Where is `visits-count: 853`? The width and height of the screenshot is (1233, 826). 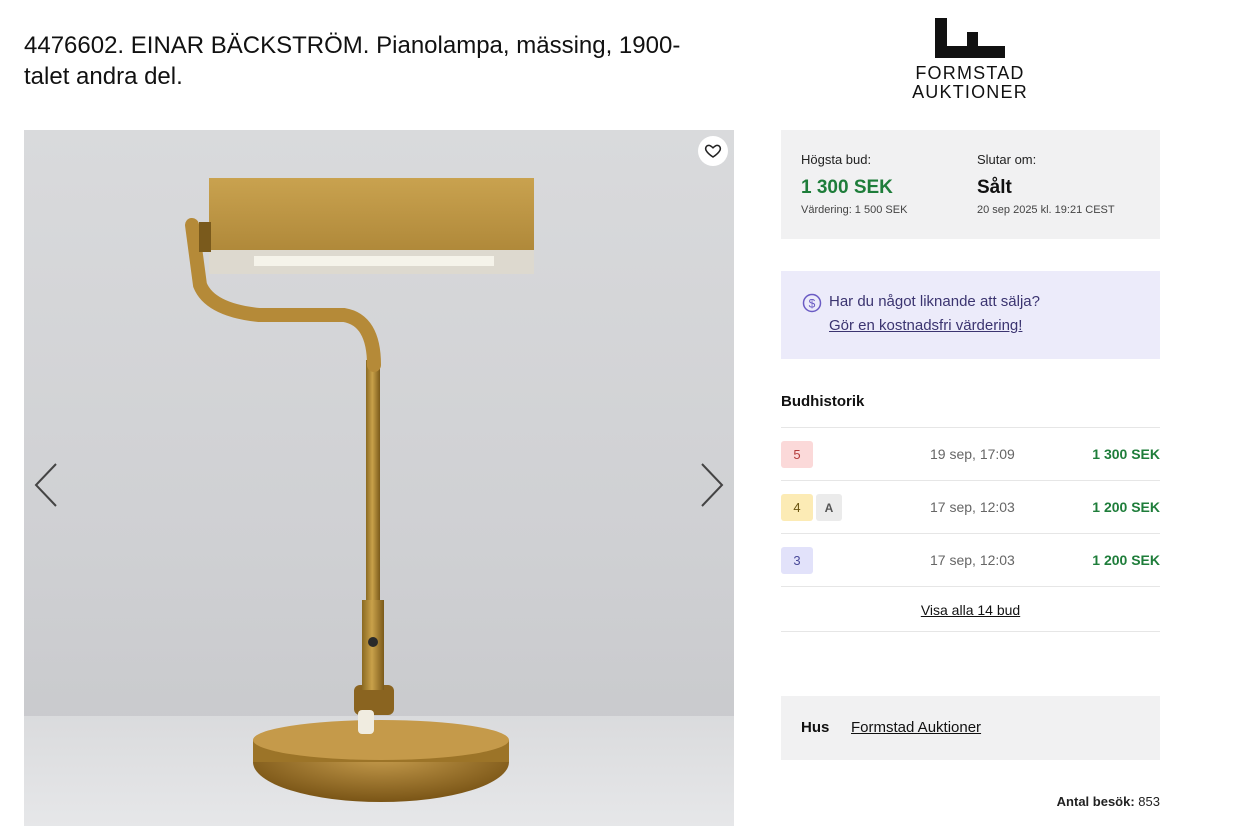
visits-count: 853 is located at coordinates (1149, 801).